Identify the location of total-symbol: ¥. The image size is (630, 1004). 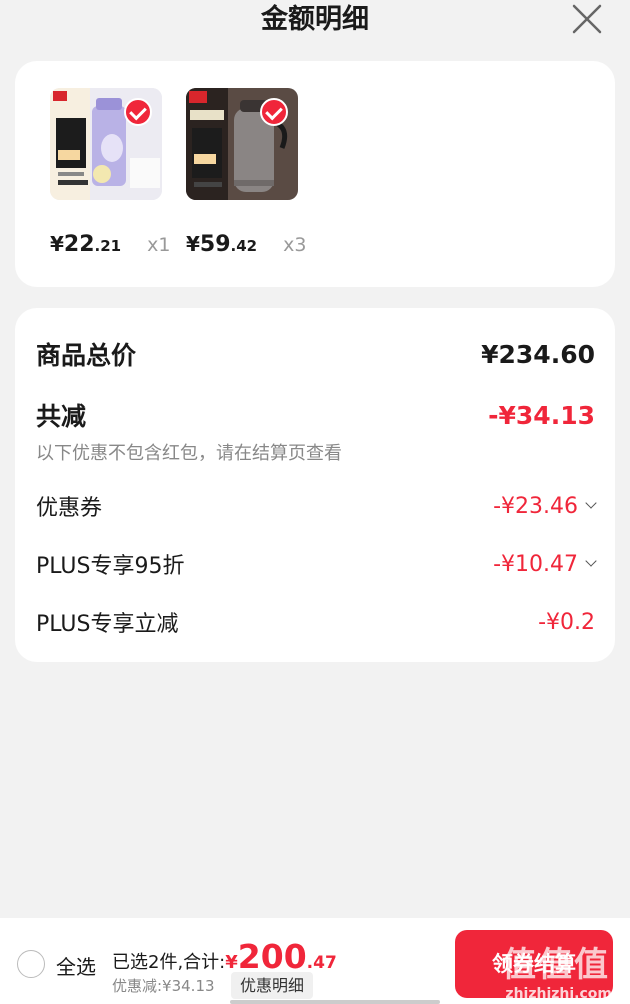
(231, 962).